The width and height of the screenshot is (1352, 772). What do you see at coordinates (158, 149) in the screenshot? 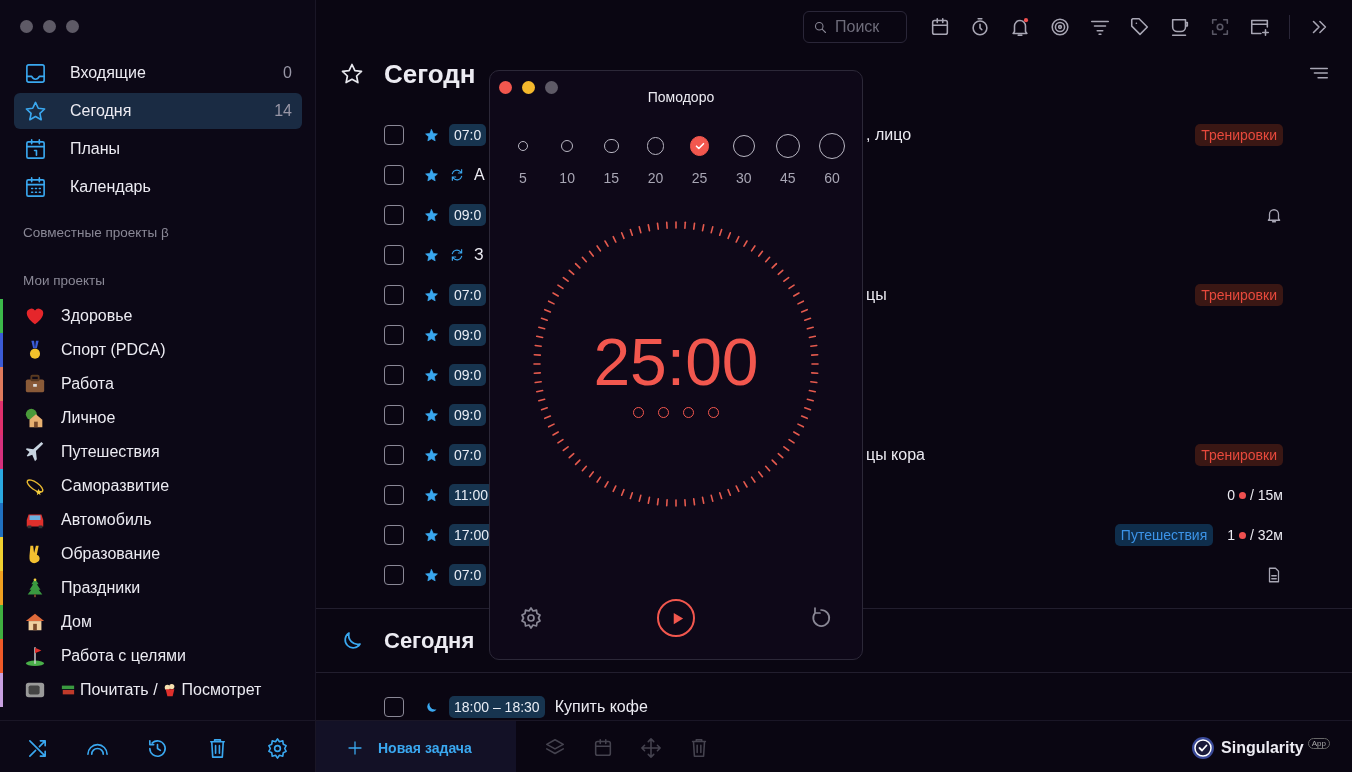
I see `nav-item: Планы` at bounding box center [158, 149].